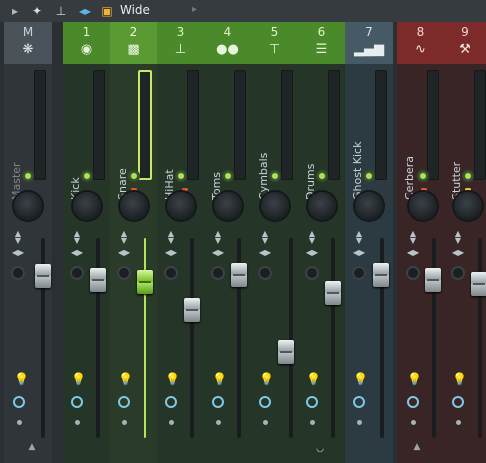 Image resolution: width=486 pixels, height=463 pixels. I want to click on layout-mode-label: Wide, so click(135, 10).